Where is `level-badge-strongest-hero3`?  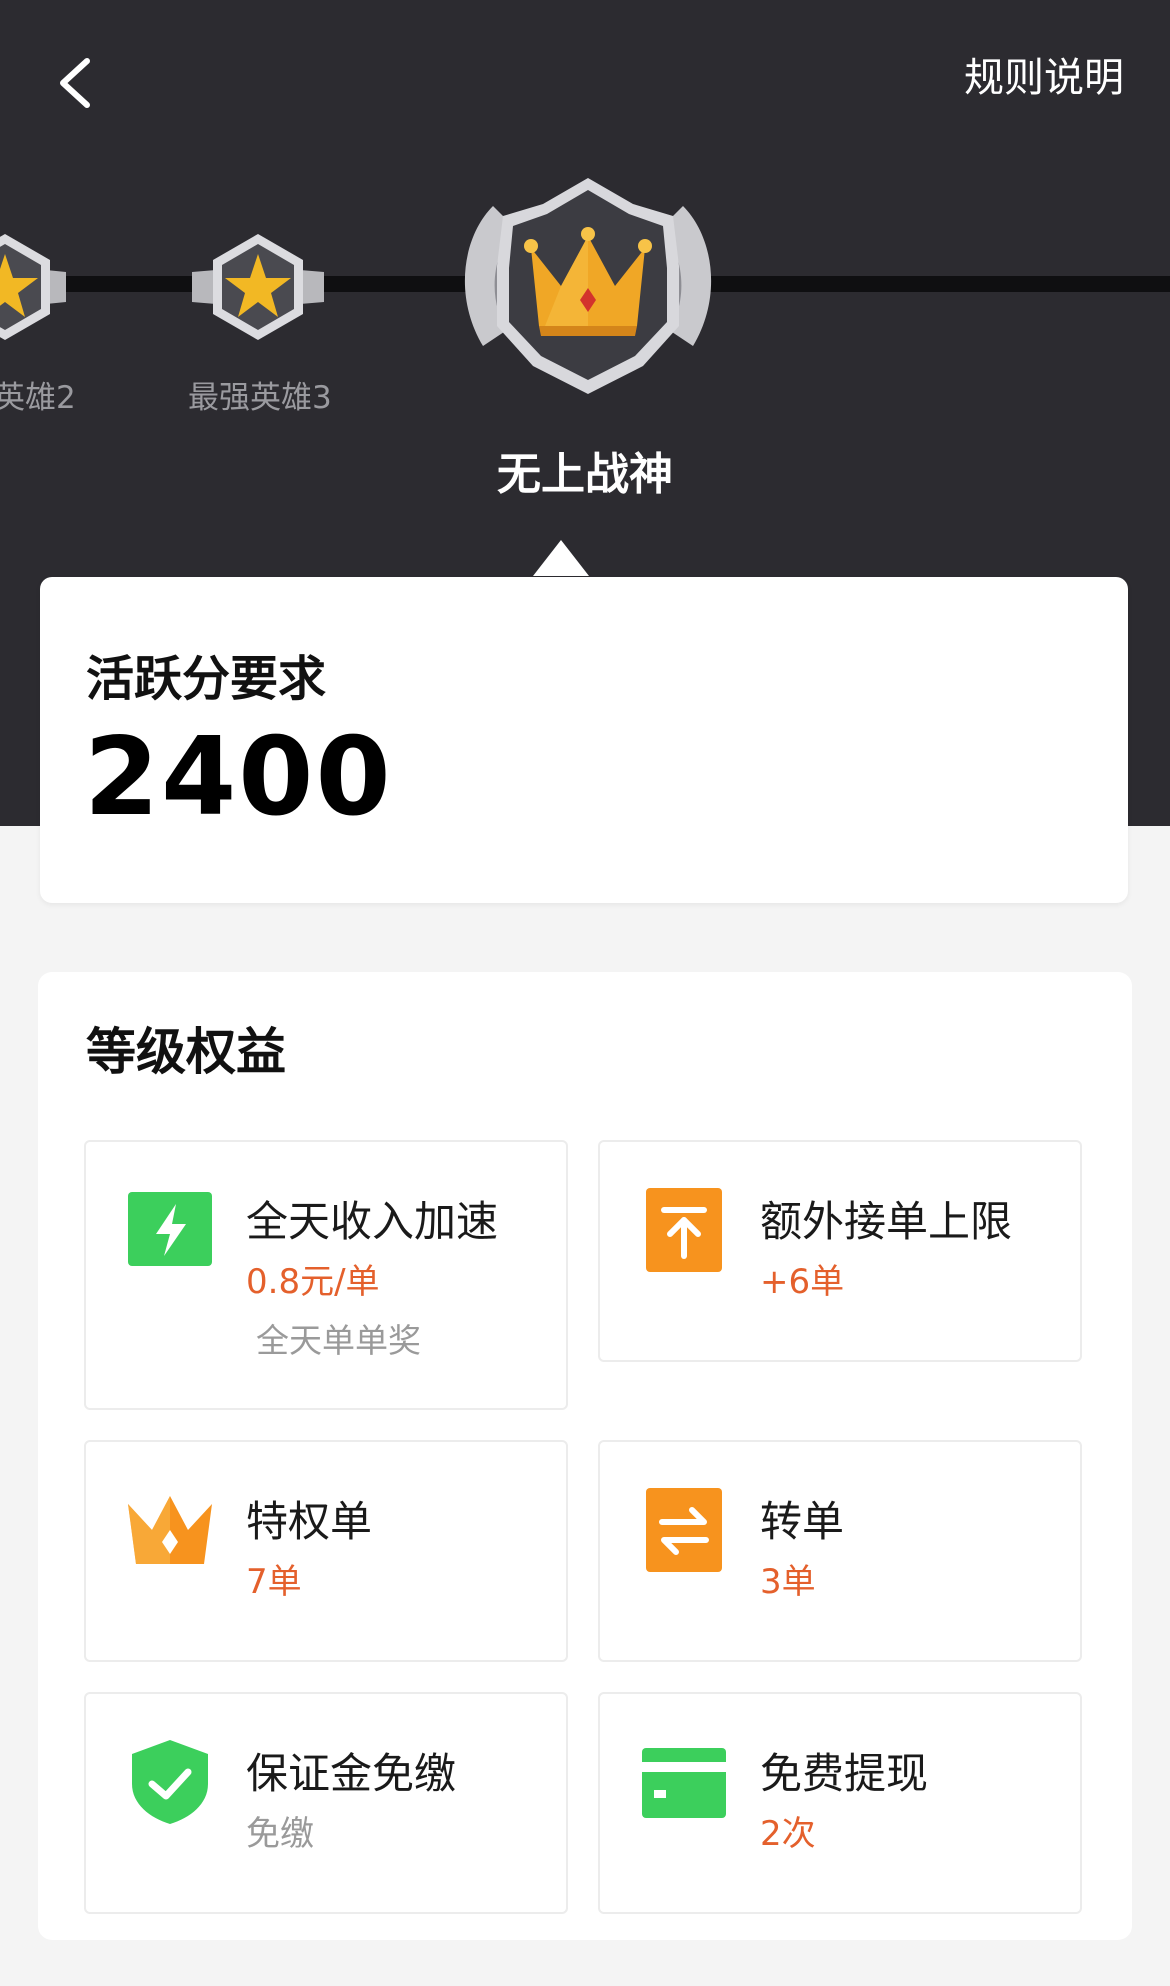
level-badge-strongest-hero3 is located at coordinates (258, 289).